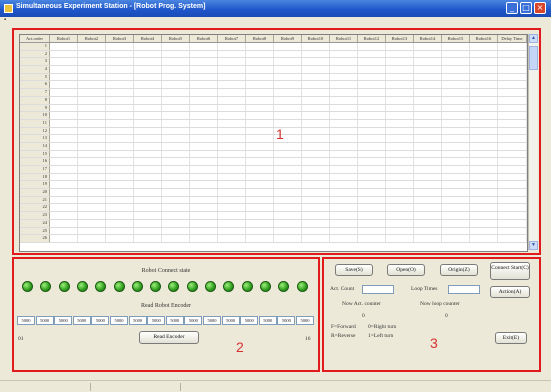 Image resolution: width=551 pixels, height=392 pixels. What do you see at coordinates (400, 38) in the screenshot?
I see `grid-column-header: Robot13` at bounding box center [400, 38].